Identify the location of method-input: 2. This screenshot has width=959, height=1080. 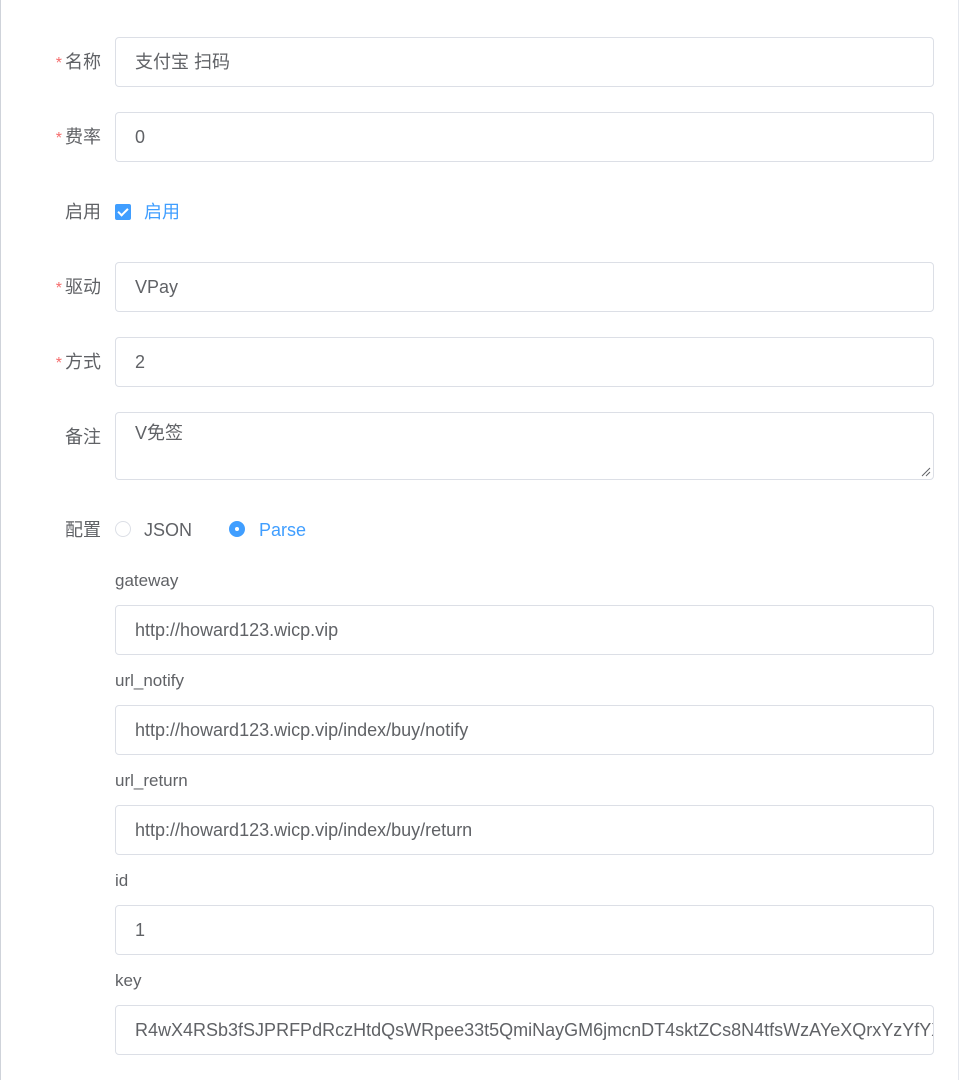
(524, 362).